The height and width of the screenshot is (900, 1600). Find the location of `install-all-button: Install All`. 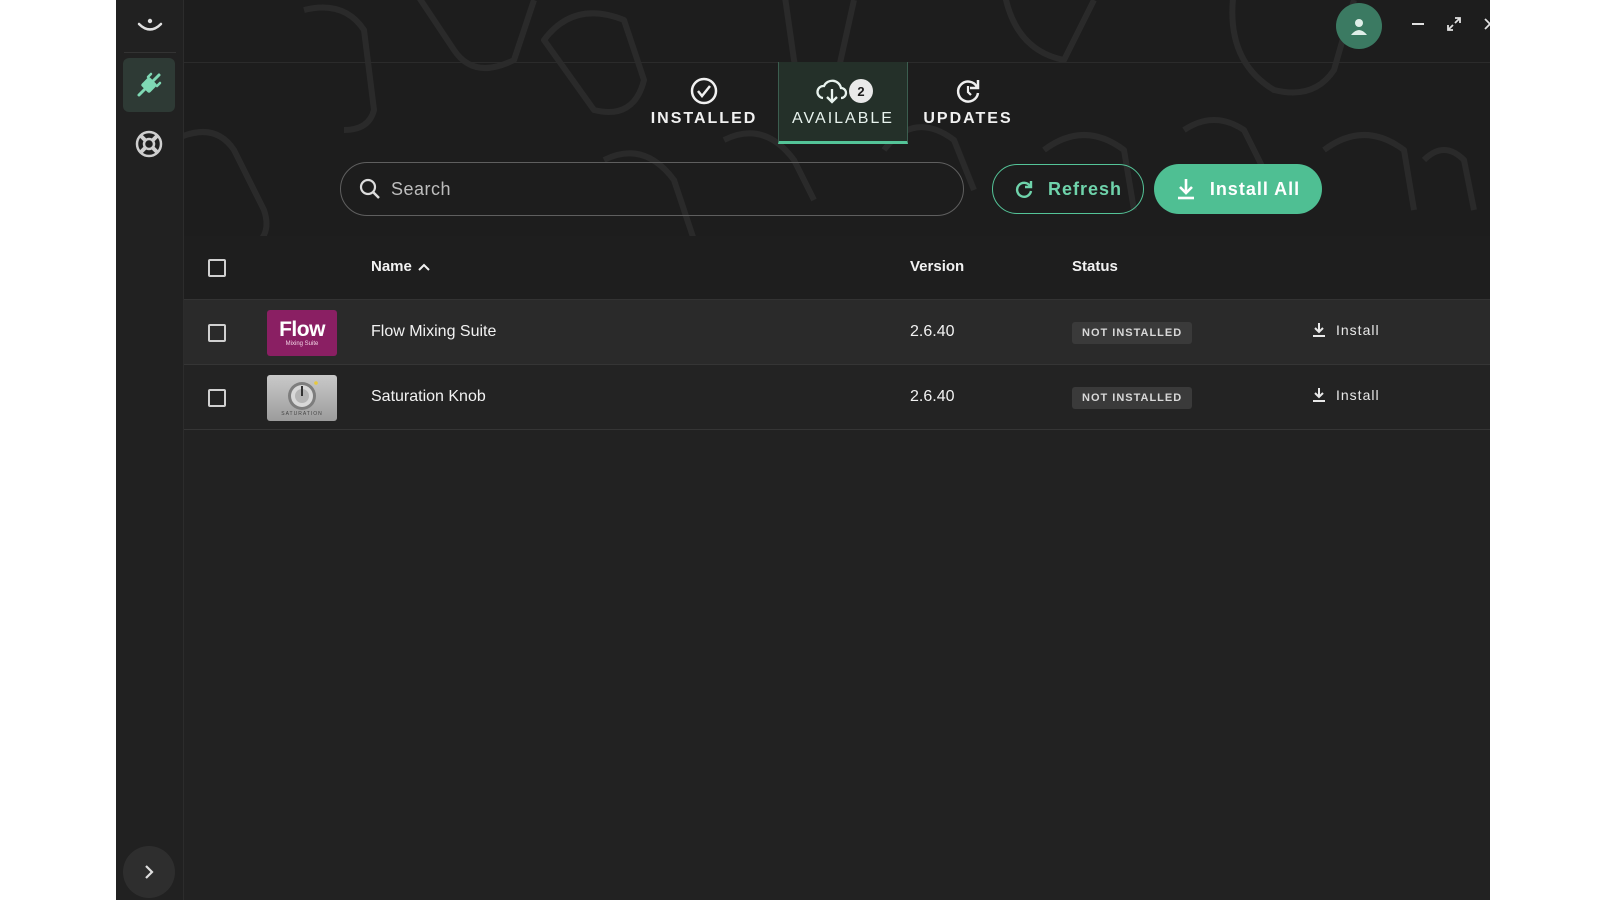

install-all-button: Install All is located at coordinates (1238, 189).